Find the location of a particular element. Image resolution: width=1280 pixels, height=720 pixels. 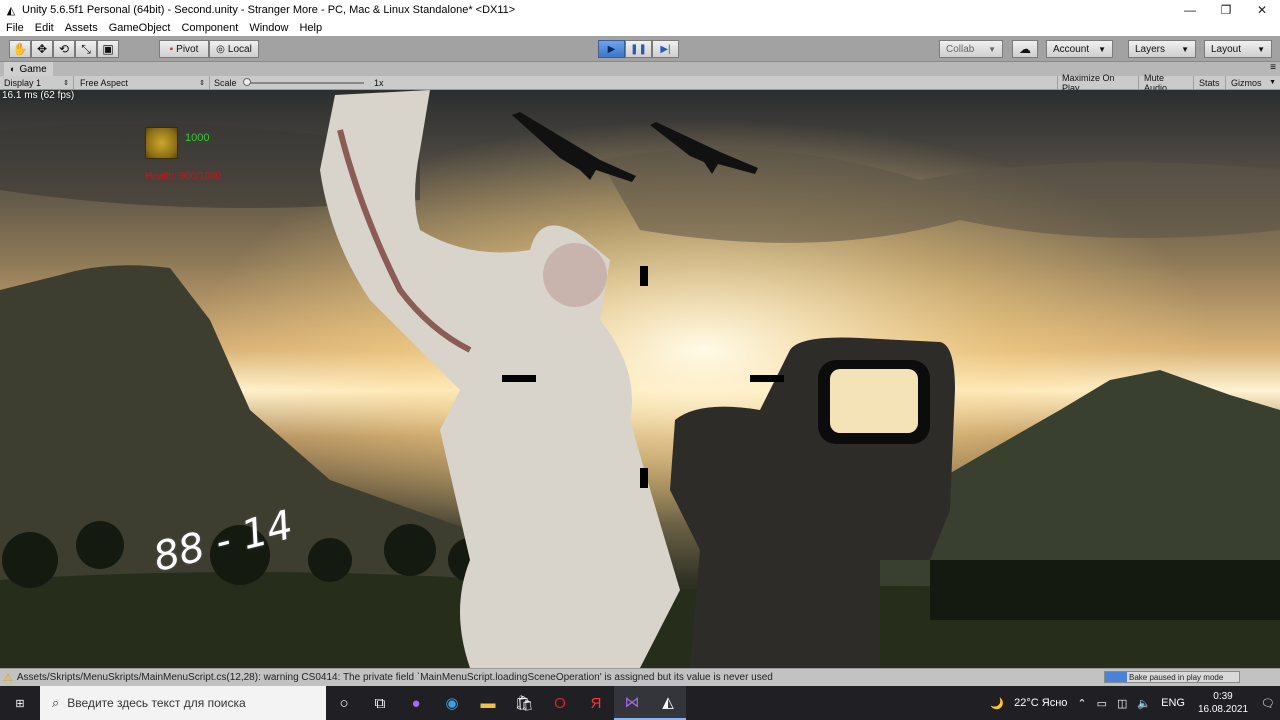

notifications-icon: 🗨 is located at coordinates (1268, 703).